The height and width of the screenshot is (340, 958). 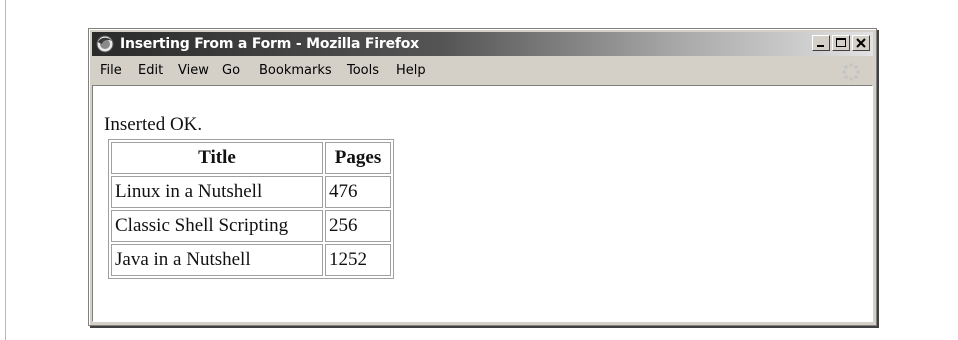 I want to click on status-message: Inserted OK., so click(x=153, y=124).